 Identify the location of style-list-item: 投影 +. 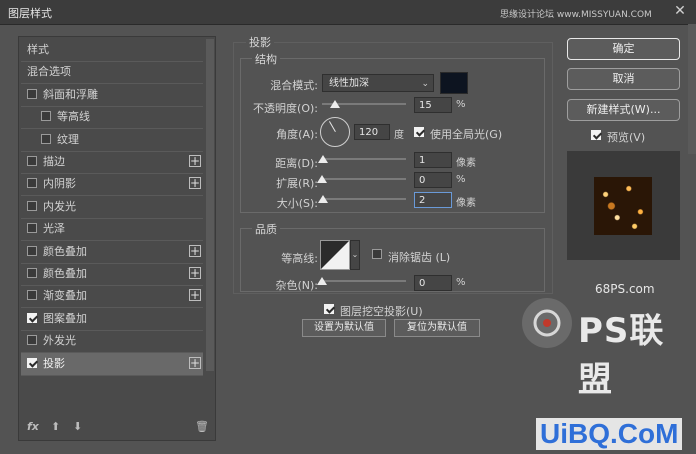
(112, 364).